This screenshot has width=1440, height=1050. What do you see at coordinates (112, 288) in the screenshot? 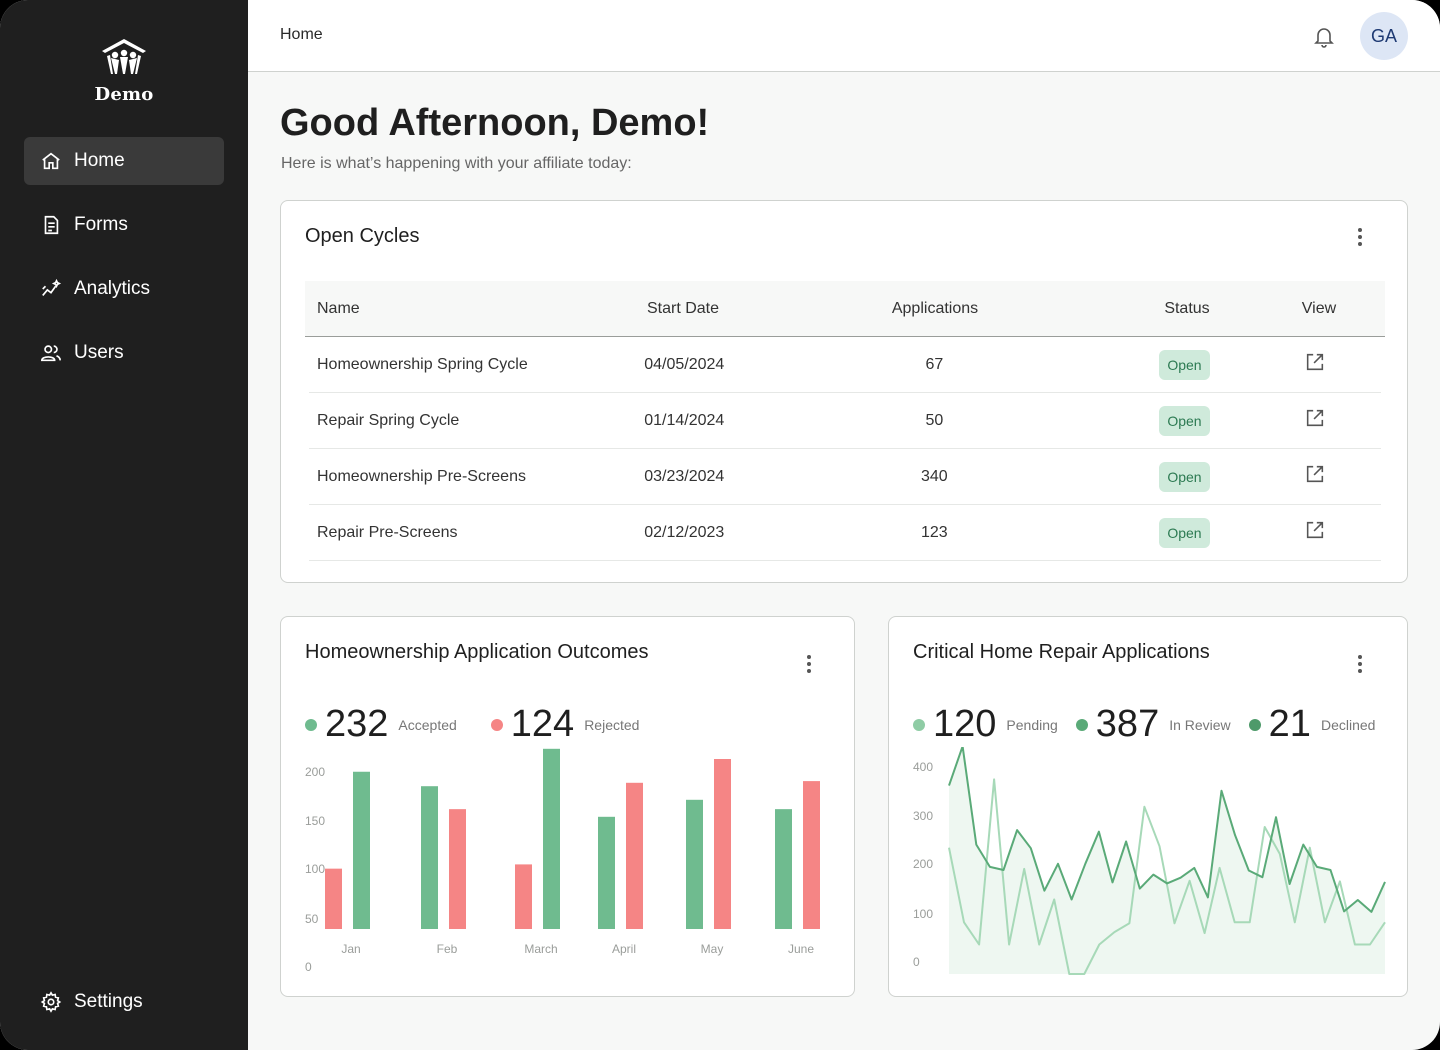
I see `sidebar-item-label: Analytics` at bounding box center [112, 288].